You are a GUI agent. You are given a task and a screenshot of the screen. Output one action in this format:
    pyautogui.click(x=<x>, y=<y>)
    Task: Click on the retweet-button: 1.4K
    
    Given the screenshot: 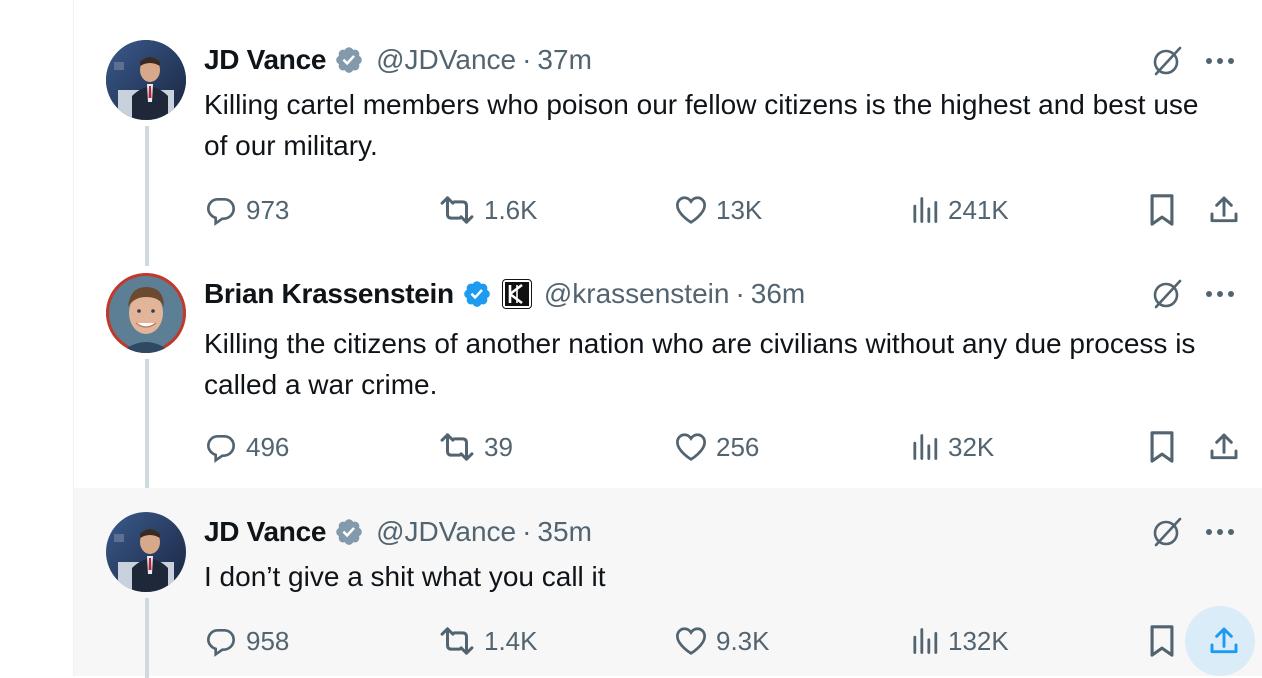 What is the action you would take?
    pyautogui.click(x=488, y=641)
    